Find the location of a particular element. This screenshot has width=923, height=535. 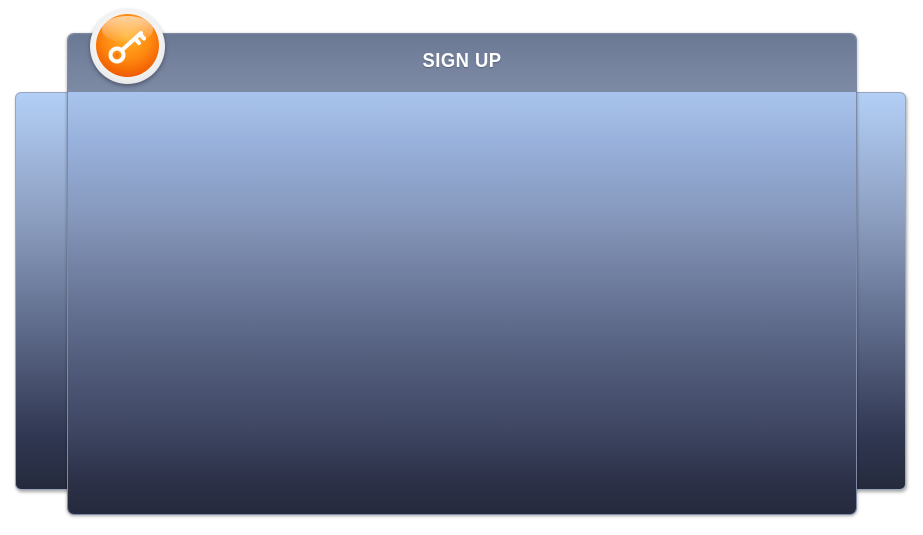

key-badge-orange-disc is located at coordinates (127, 45).